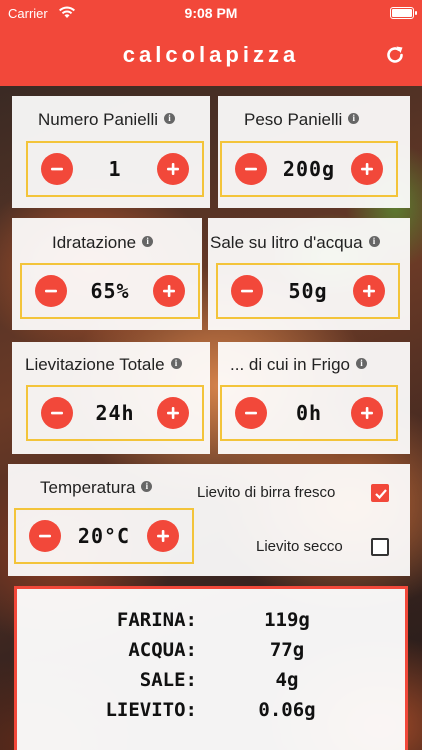  Describe the element at coordinates (287, 650) in the screenshot. I see `result-value: 77g` at that location.